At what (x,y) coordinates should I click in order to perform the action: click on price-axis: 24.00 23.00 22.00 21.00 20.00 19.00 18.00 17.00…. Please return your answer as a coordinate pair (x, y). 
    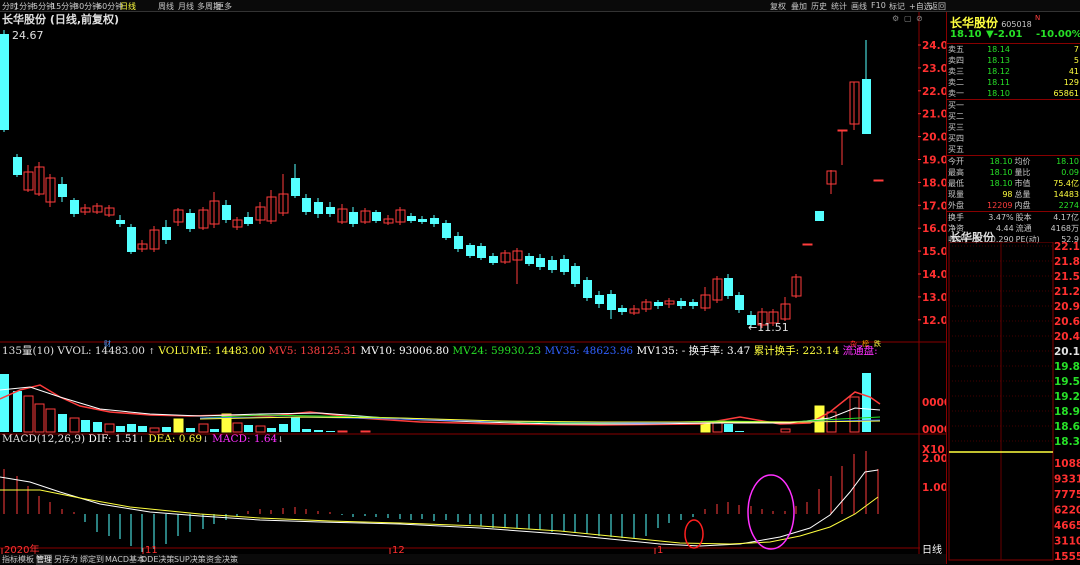
    Looking at the image, I should click on (932, 267).